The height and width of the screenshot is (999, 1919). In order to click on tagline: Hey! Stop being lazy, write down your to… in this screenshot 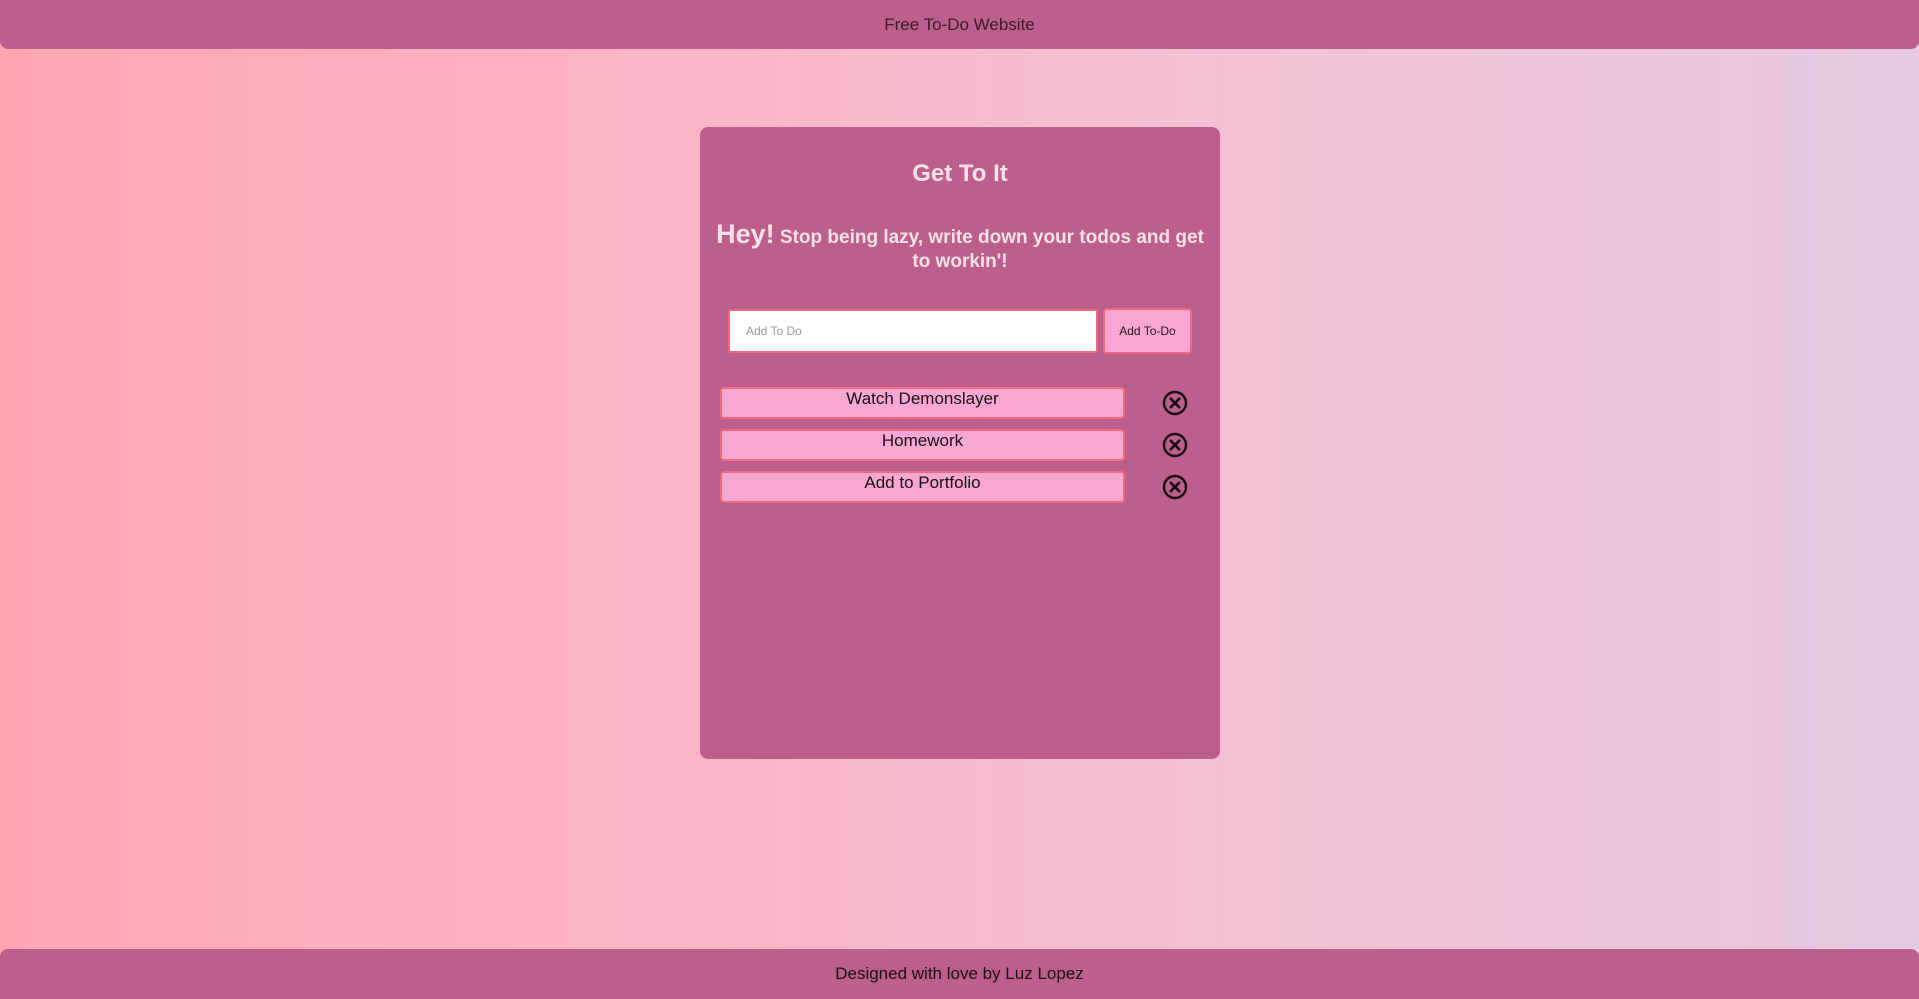, I will do `click(960, 246)`.